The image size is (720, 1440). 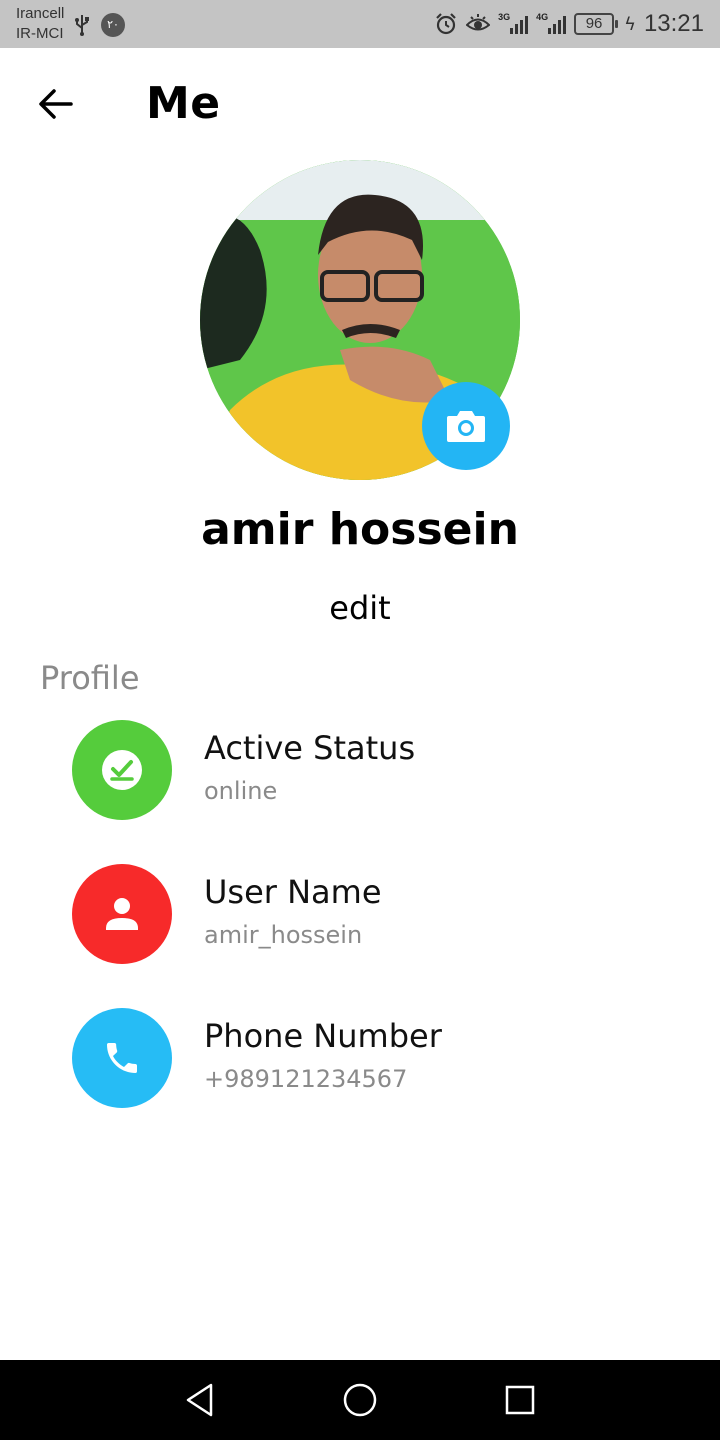 What do you see at coordinates (293, 892) in the screenshot?
I see `user-name-title: User Name` at bounding box center [293, 892].